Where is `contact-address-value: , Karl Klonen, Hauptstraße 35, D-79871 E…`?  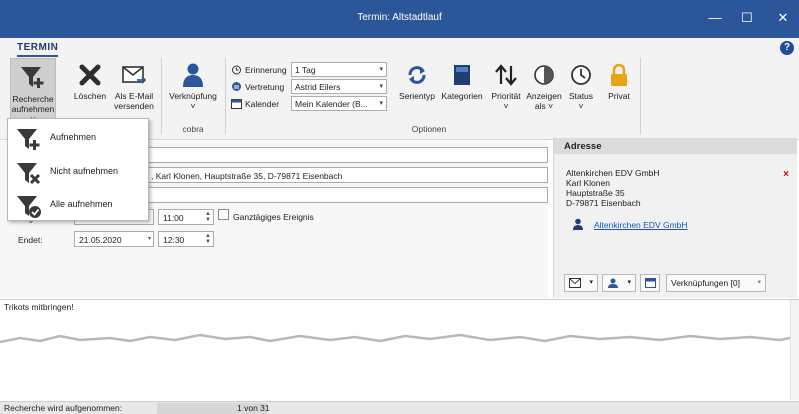 contact-address-value: , Karl Klonen, Hauptstraße 35, D-79871 E… is located at coordinates (247, 176).